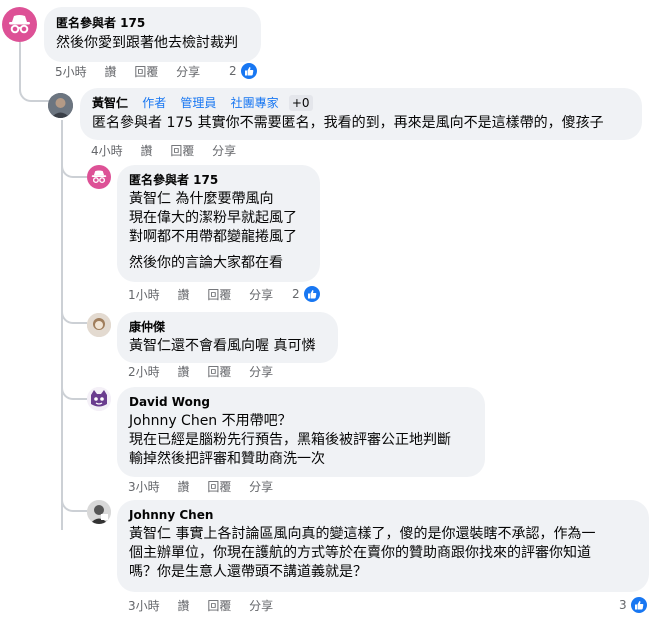 The image size is (668, 618). I want to click on comment-text: 然後你的言論大家都在看, so click(206, 263).